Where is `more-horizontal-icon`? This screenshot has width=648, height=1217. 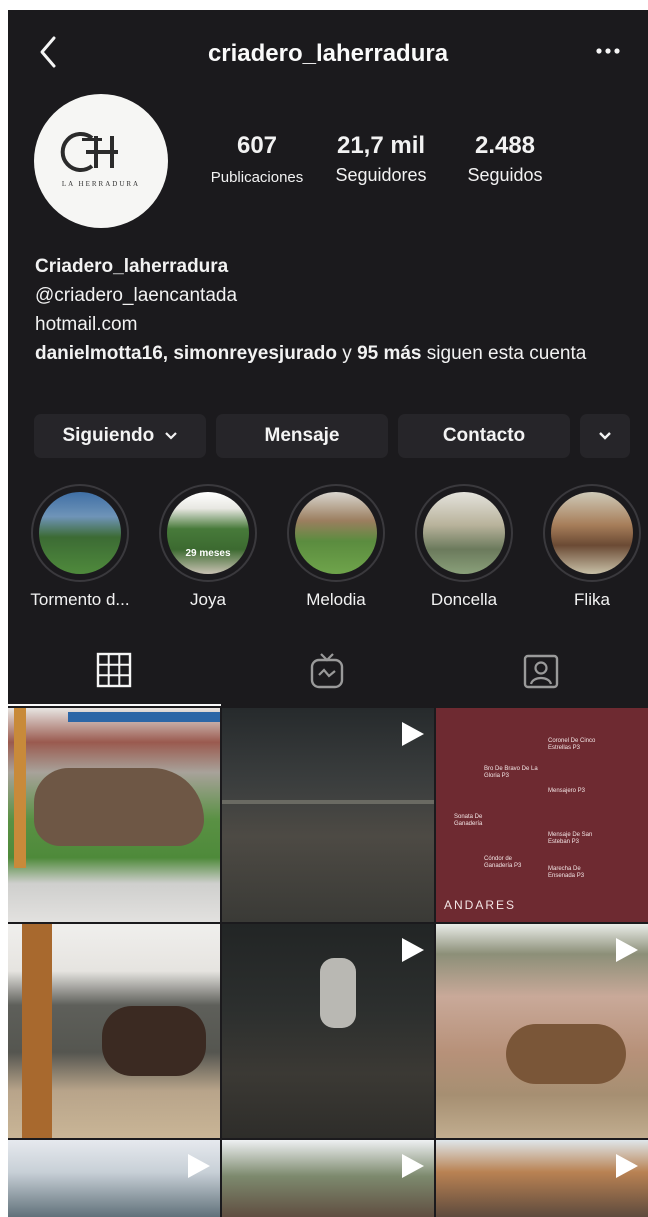
more-horizontal-icon is located at coordinates (608, 51).